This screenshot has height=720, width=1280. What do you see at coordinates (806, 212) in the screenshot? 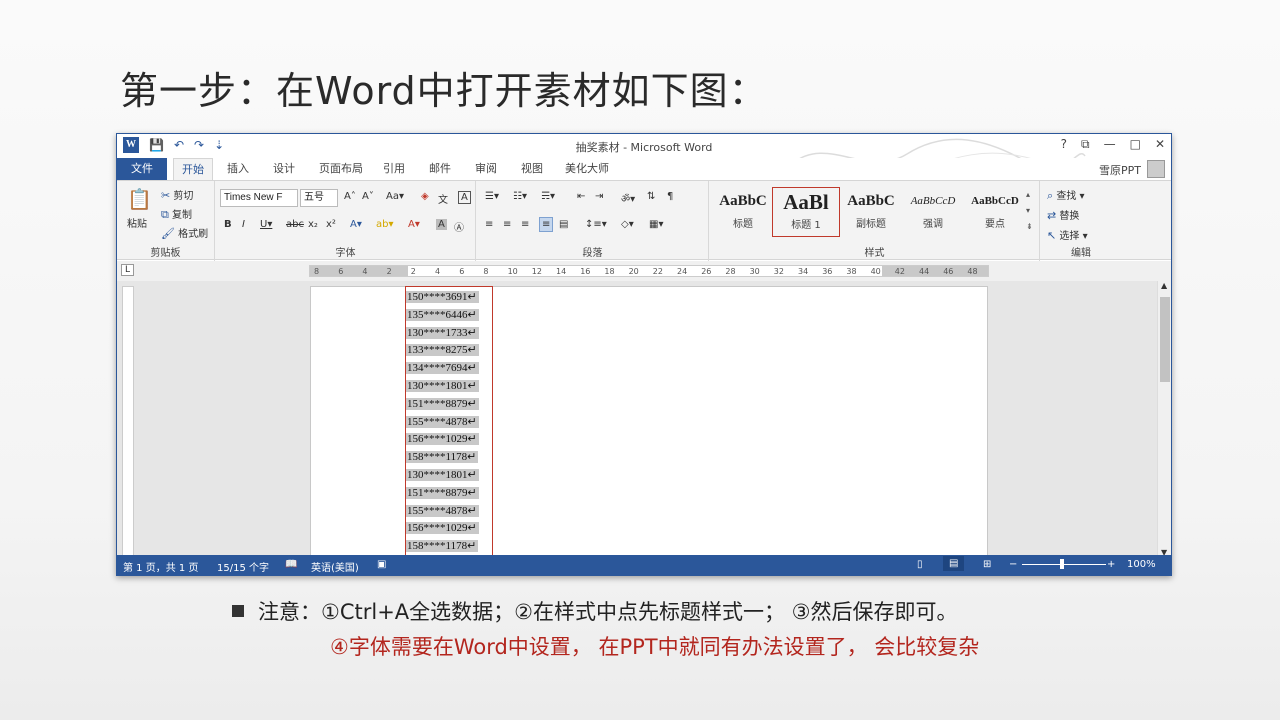
I see `style-heading-1: AaBl 标题 1` at bounding box center [806, 212].